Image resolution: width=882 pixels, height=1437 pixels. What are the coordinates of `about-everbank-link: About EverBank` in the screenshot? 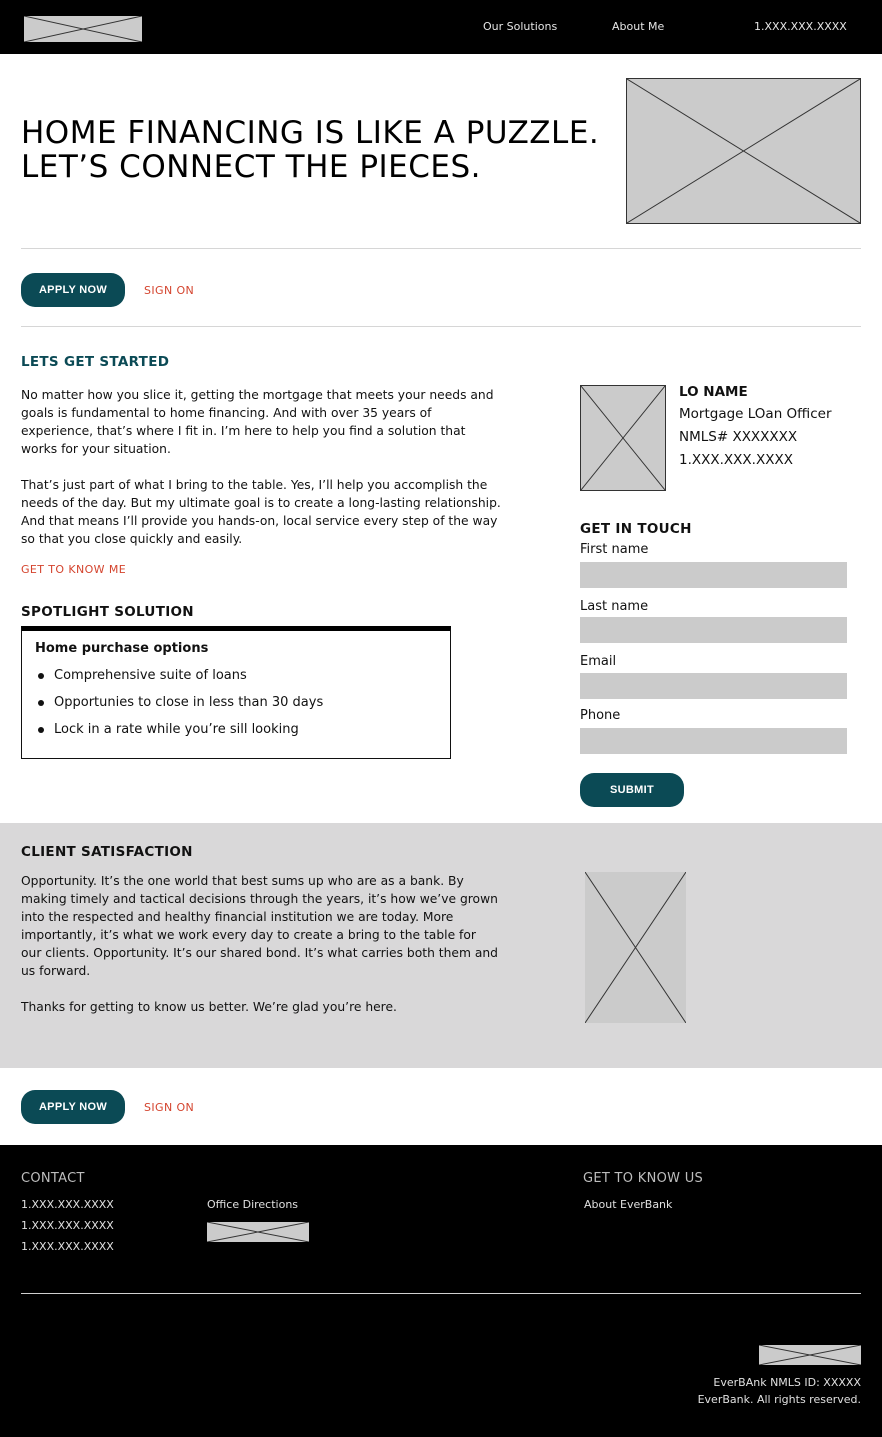 It's located at (628, 1204).